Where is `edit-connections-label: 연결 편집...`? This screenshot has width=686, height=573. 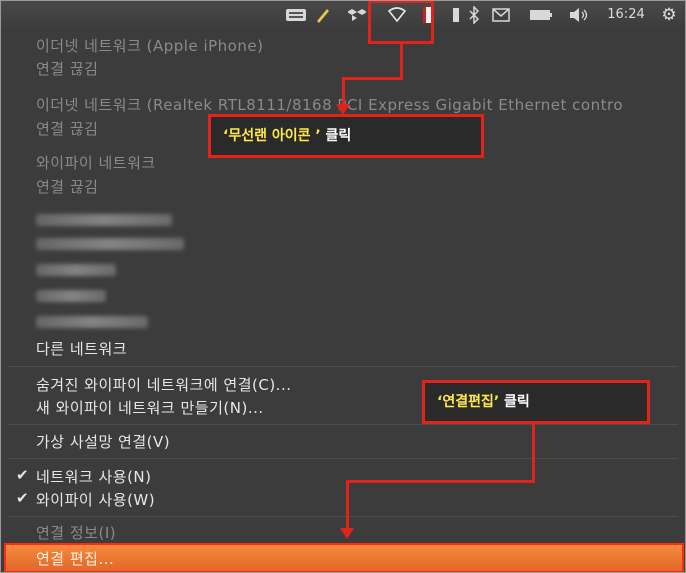 edit-connections-label: 연결 편집... is located at coordinates (75, 558).